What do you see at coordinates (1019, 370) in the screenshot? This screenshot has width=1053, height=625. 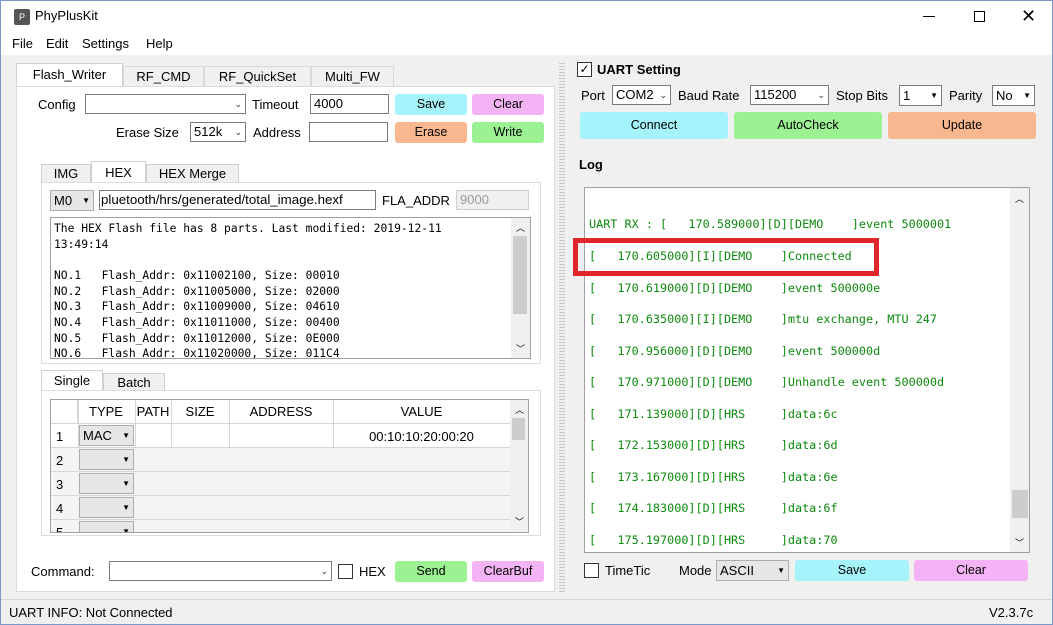 I see `log-scrollbar: ︿ ﹀` at bounding box center [1019, 370].